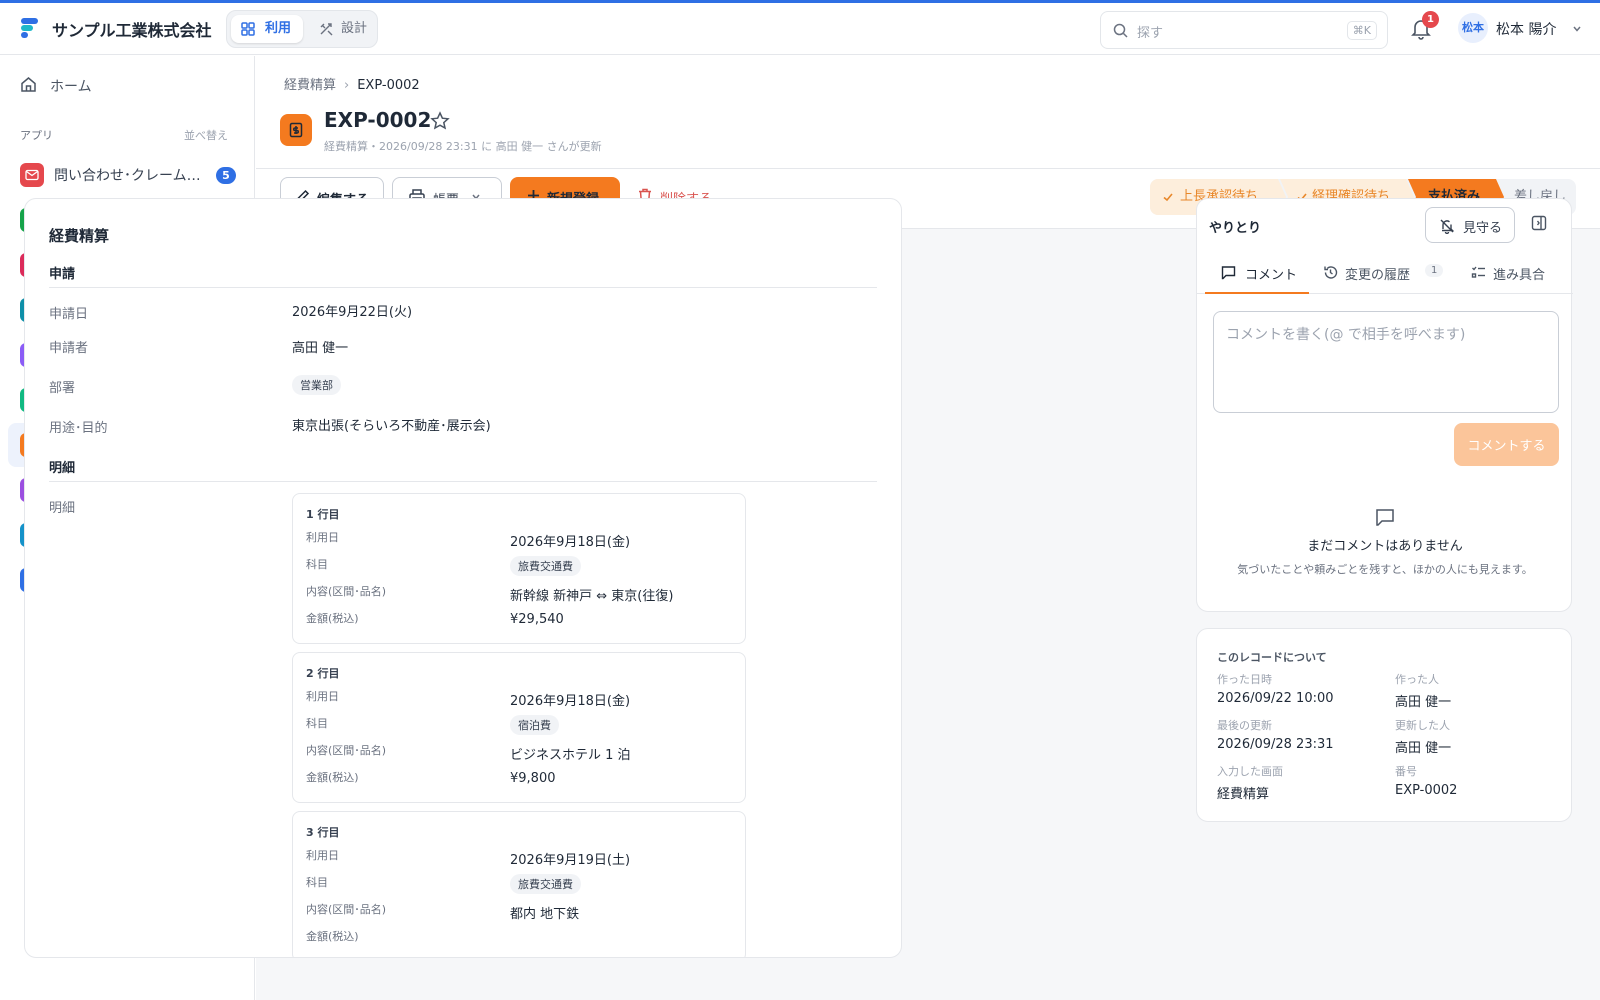 The height and width of the screenshot is (1000, 1600). What do you see at coordinates (36, 135) in the screenshot?
I see `apps-section-label: アプリ` at bounding box center [36, 135].